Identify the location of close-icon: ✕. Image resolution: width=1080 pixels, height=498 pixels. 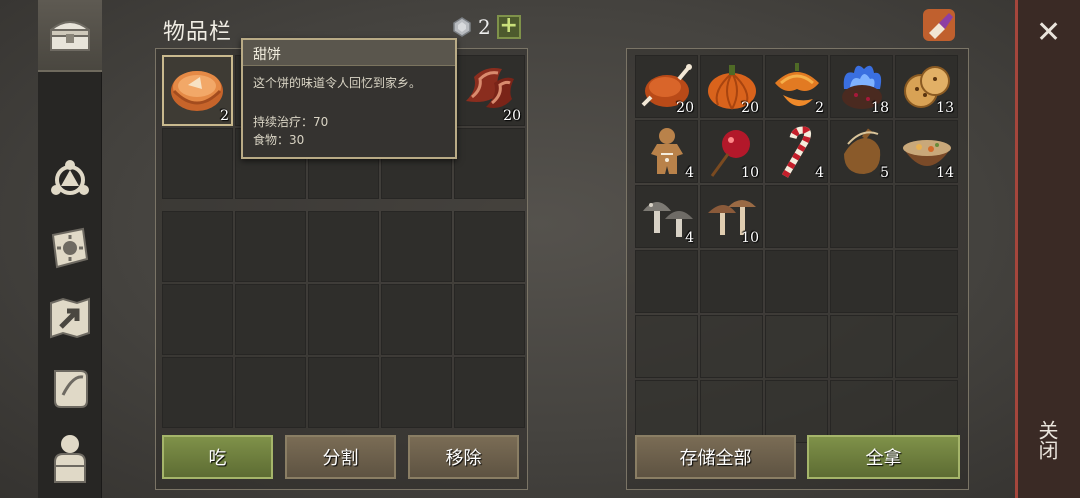
(1049, 32).